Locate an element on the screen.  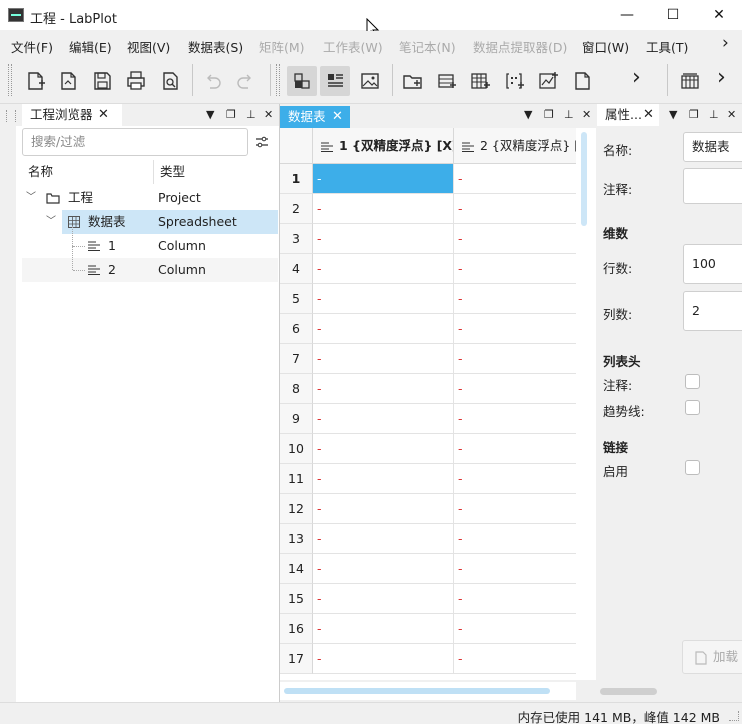
image-icon is located at coordinates (370, 81).